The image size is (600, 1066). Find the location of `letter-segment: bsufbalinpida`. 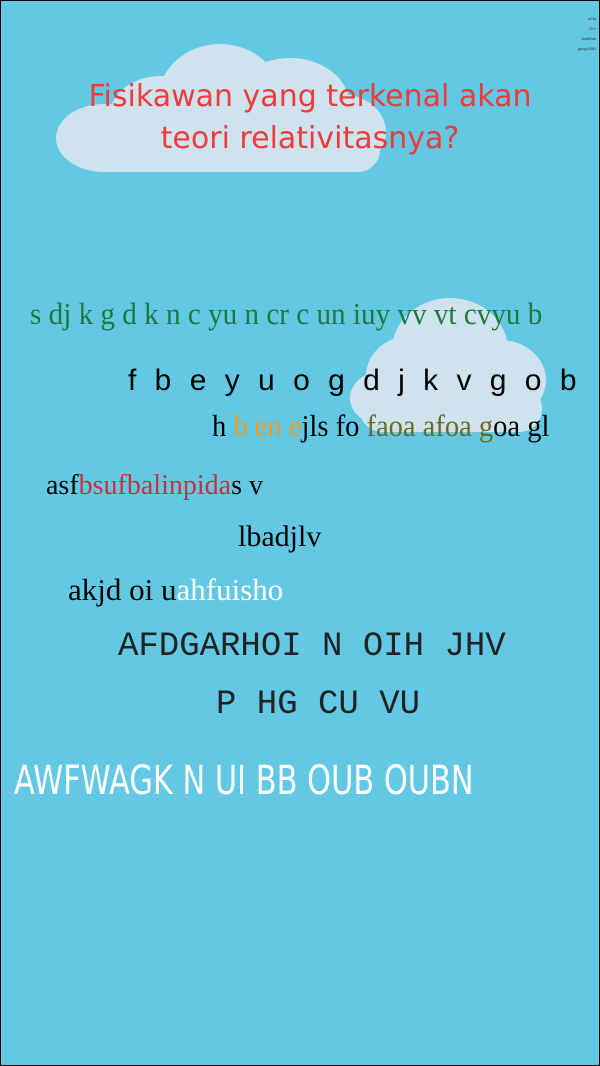

letter-segment: bsufbalinpida is located at coordinates (155, 485).